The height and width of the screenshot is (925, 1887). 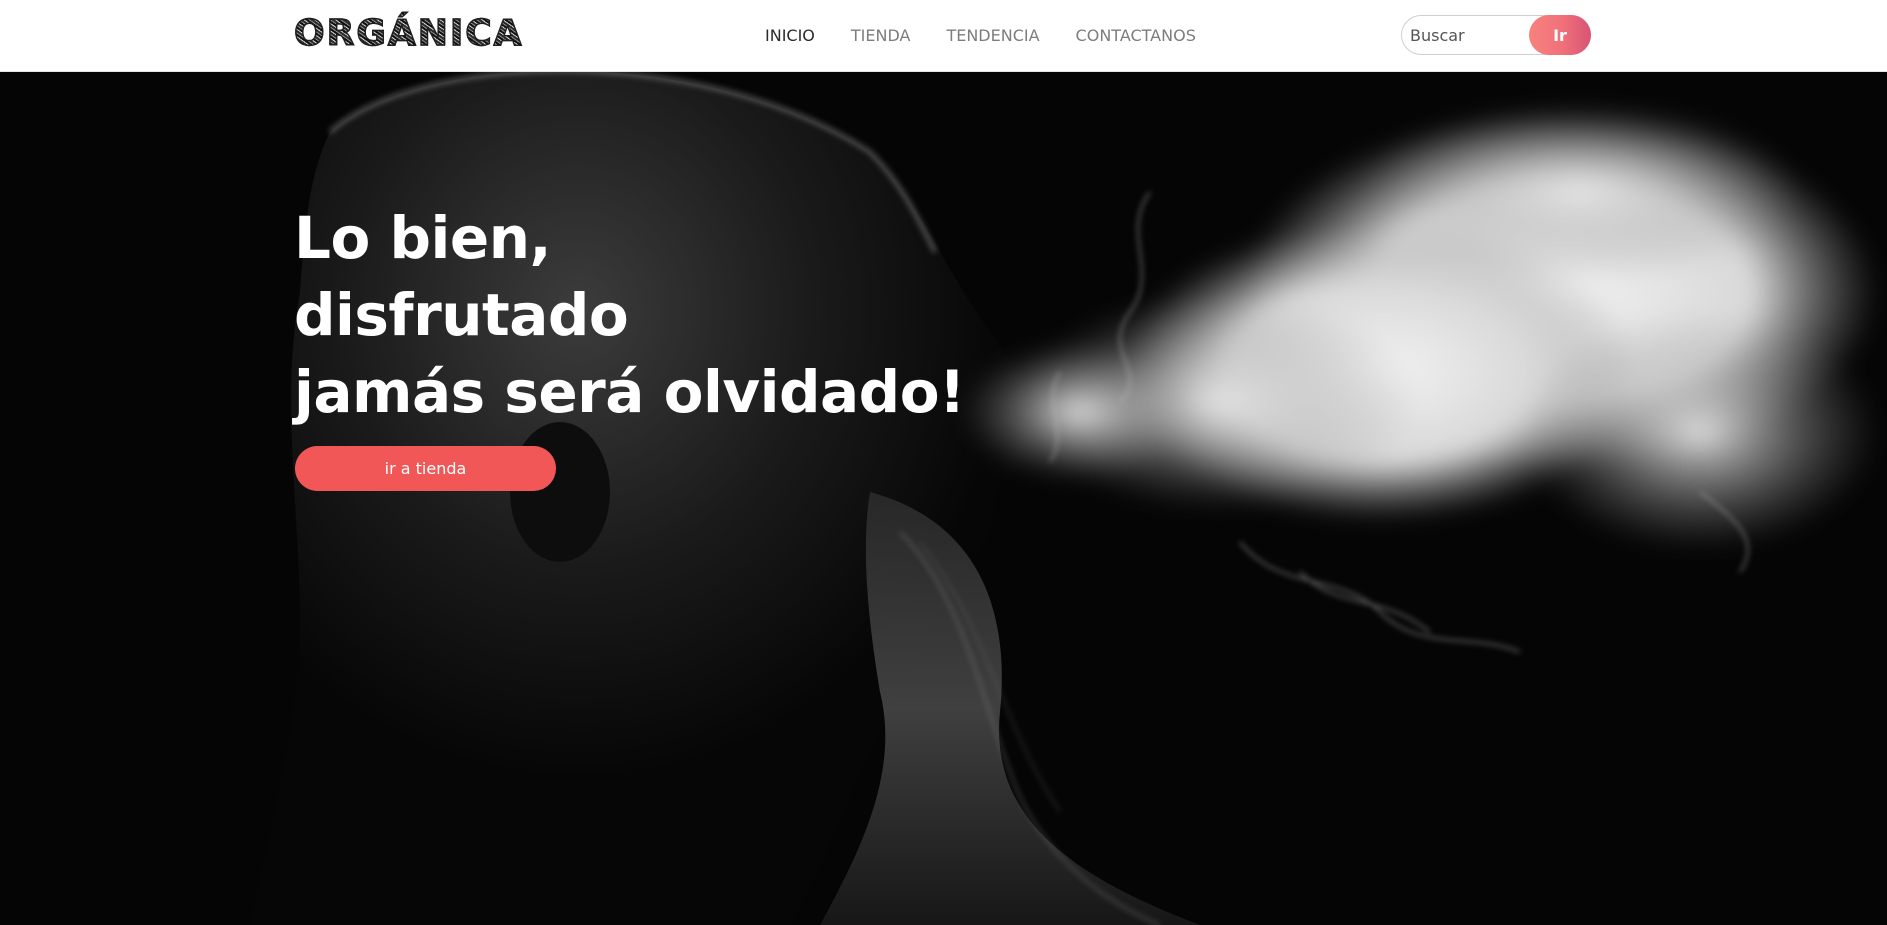 What do you see at coordinates (1496, 35) in the screenshot?
I see `search-form: Ir` at bounding box center [1496, 35].